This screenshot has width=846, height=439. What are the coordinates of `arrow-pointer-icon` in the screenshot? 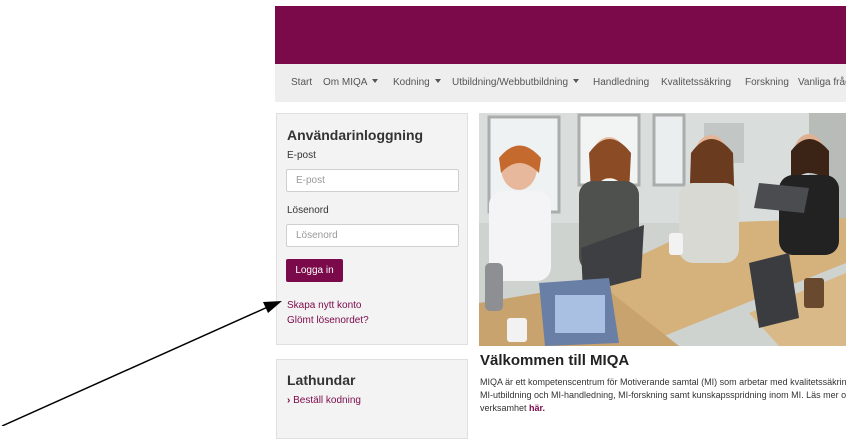 It's located at (141, 363).